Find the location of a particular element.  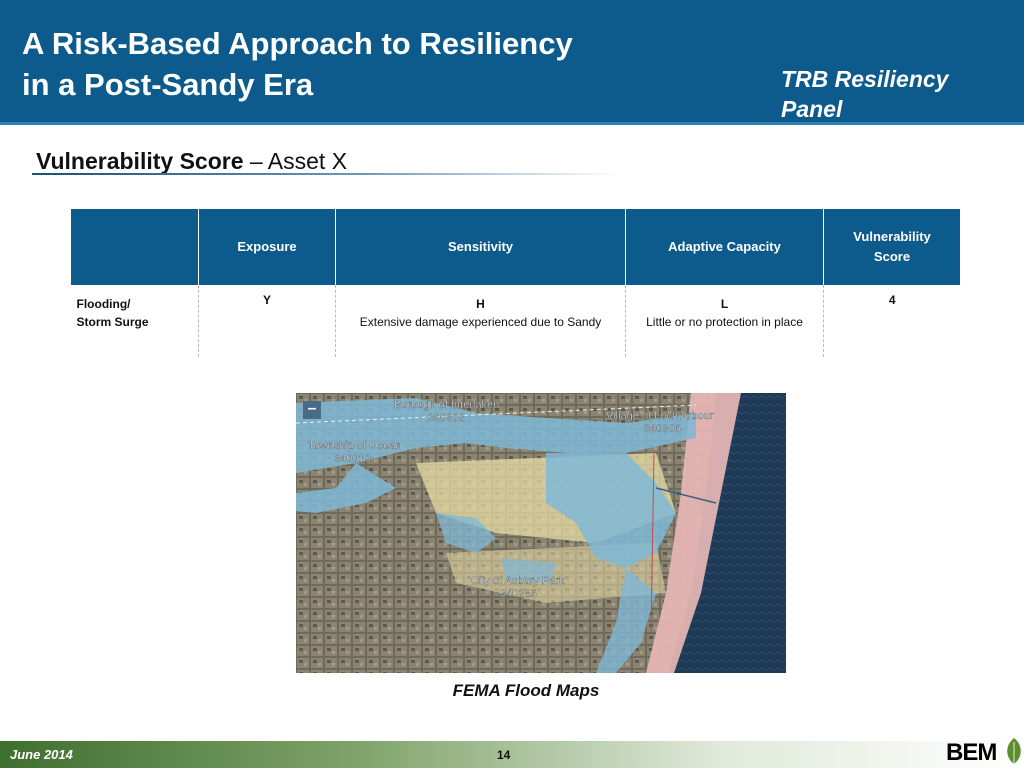

header-cell-hazard is located at coordinates (134, 247).